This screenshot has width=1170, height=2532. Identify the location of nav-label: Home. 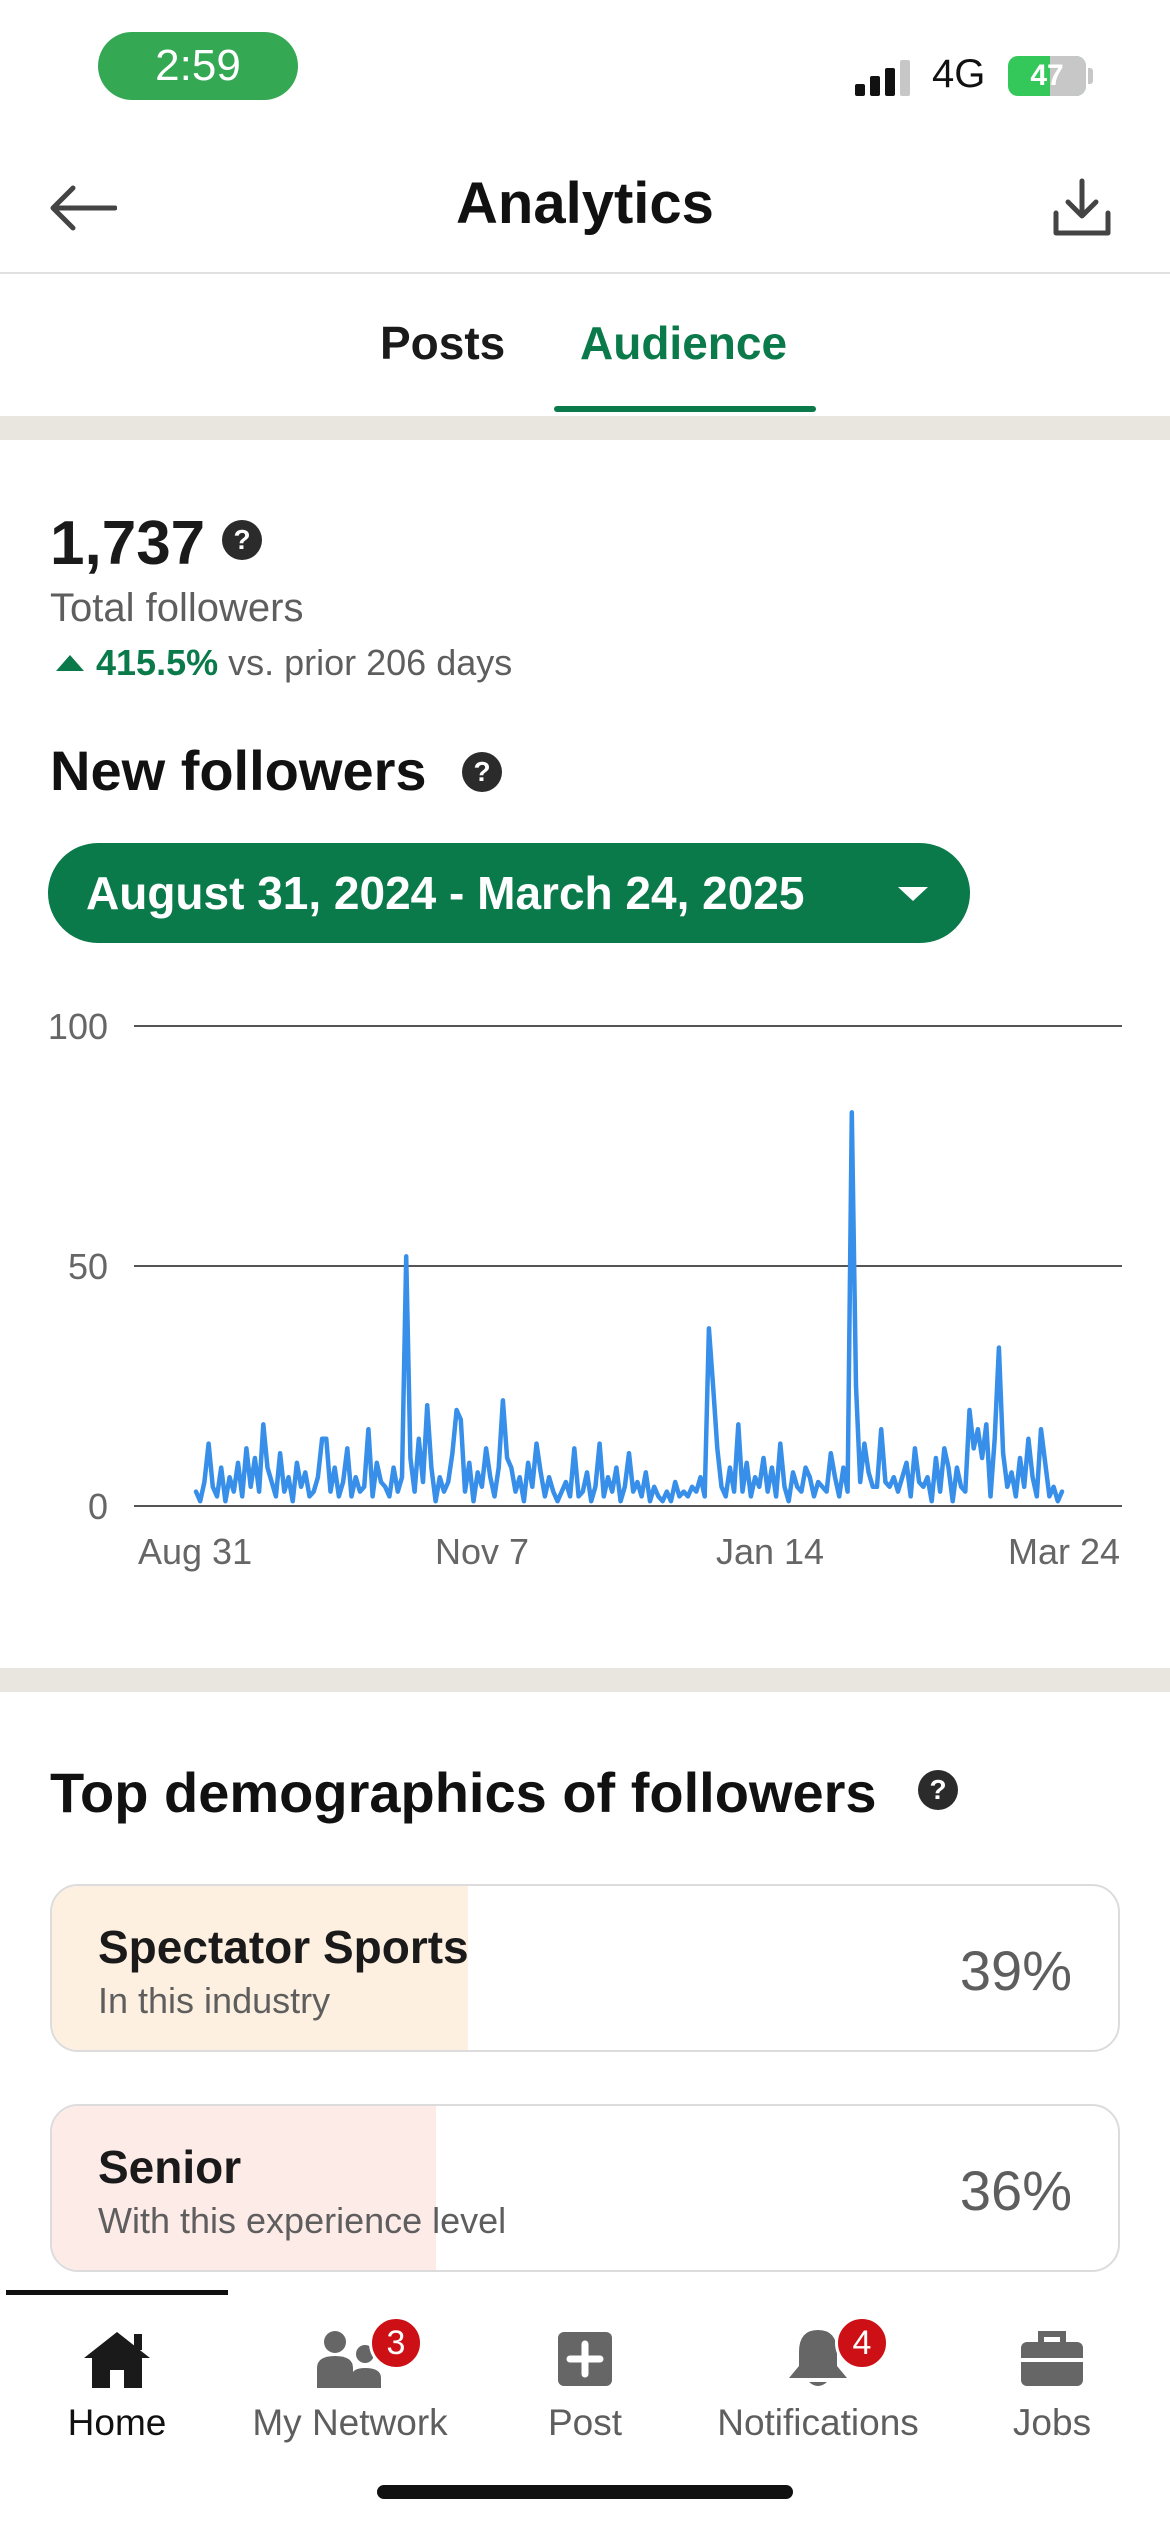
(117, 2422).